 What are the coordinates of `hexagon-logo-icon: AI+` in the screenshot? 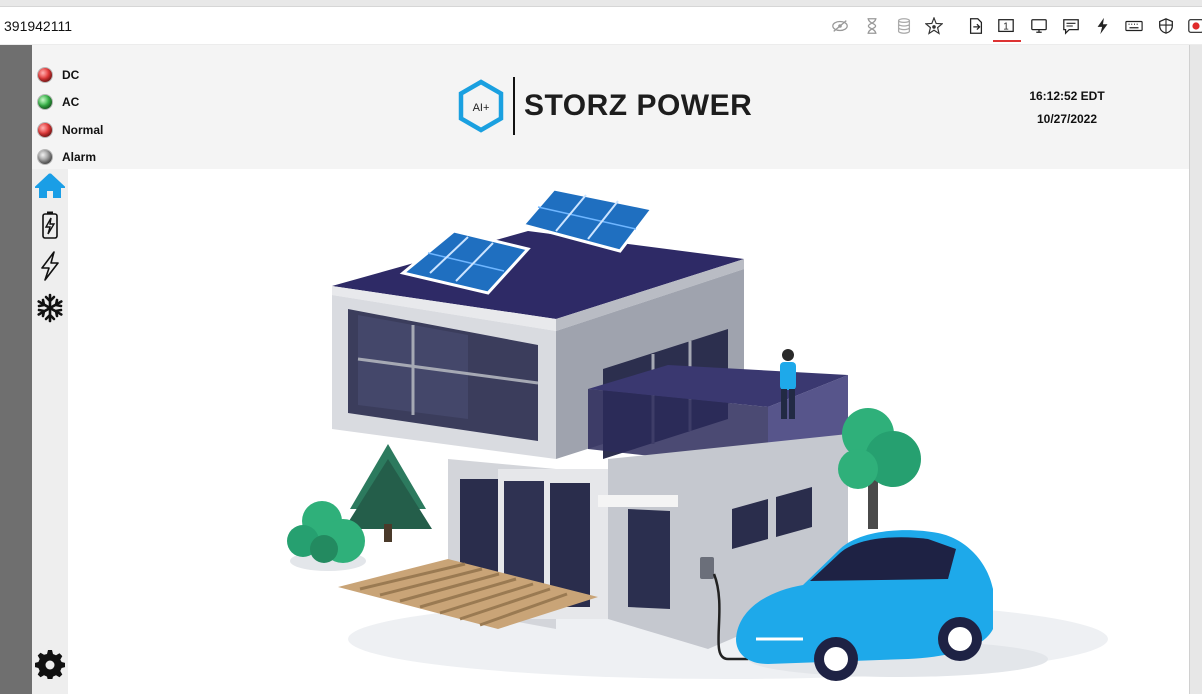 It's located at (481, 106).